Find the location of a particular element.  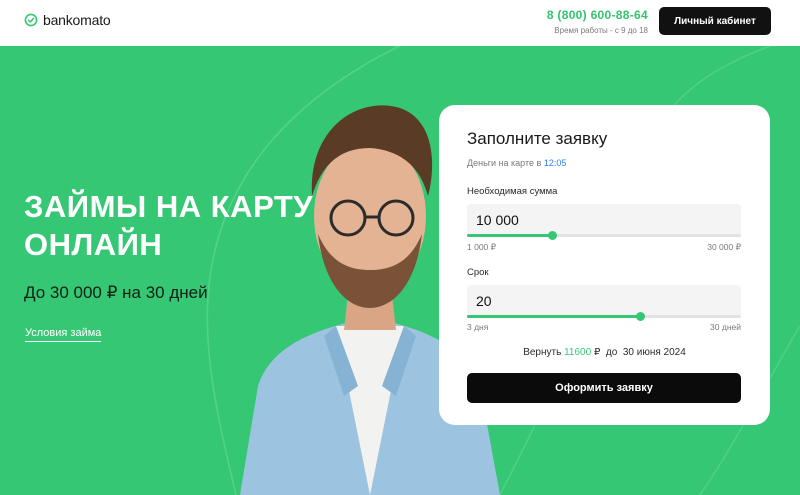

personal-account-button: Личный кабинет is located at coordinates (715, 21).